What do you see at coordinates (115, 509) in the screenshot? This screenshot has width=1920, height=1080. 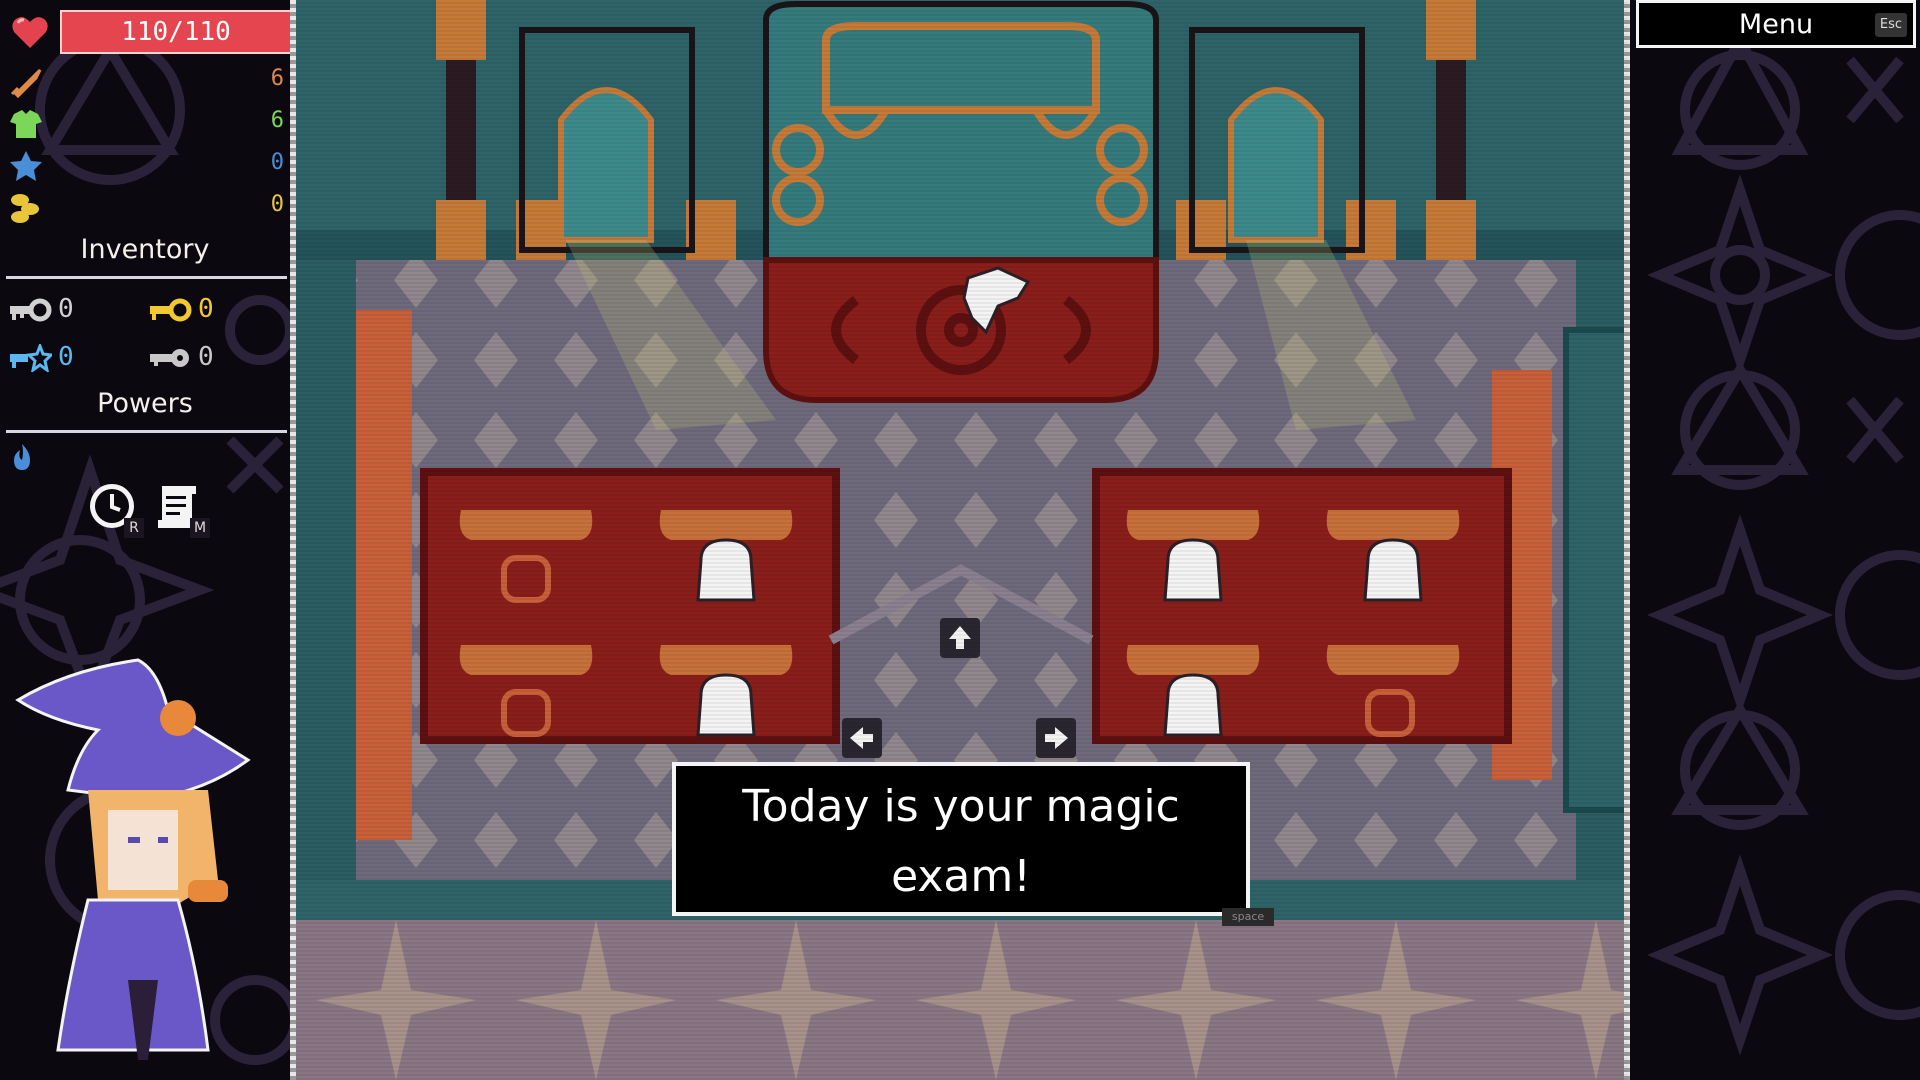 I see `power-time: R` at bounding box center [115, 509].